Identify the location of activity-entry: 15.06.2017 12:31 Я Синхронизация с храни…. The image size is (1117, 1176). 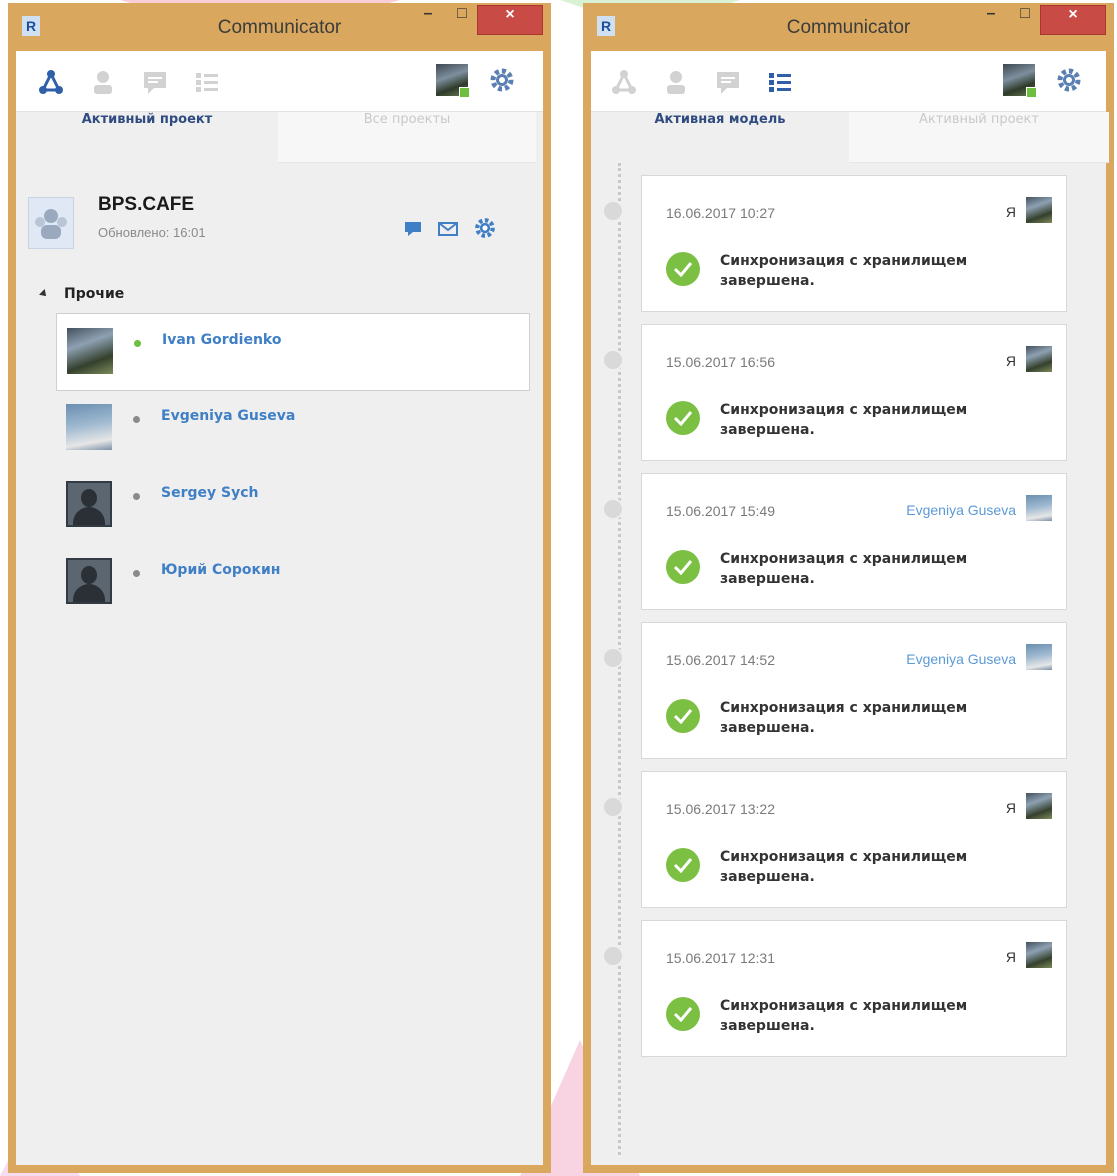
(834, 988).